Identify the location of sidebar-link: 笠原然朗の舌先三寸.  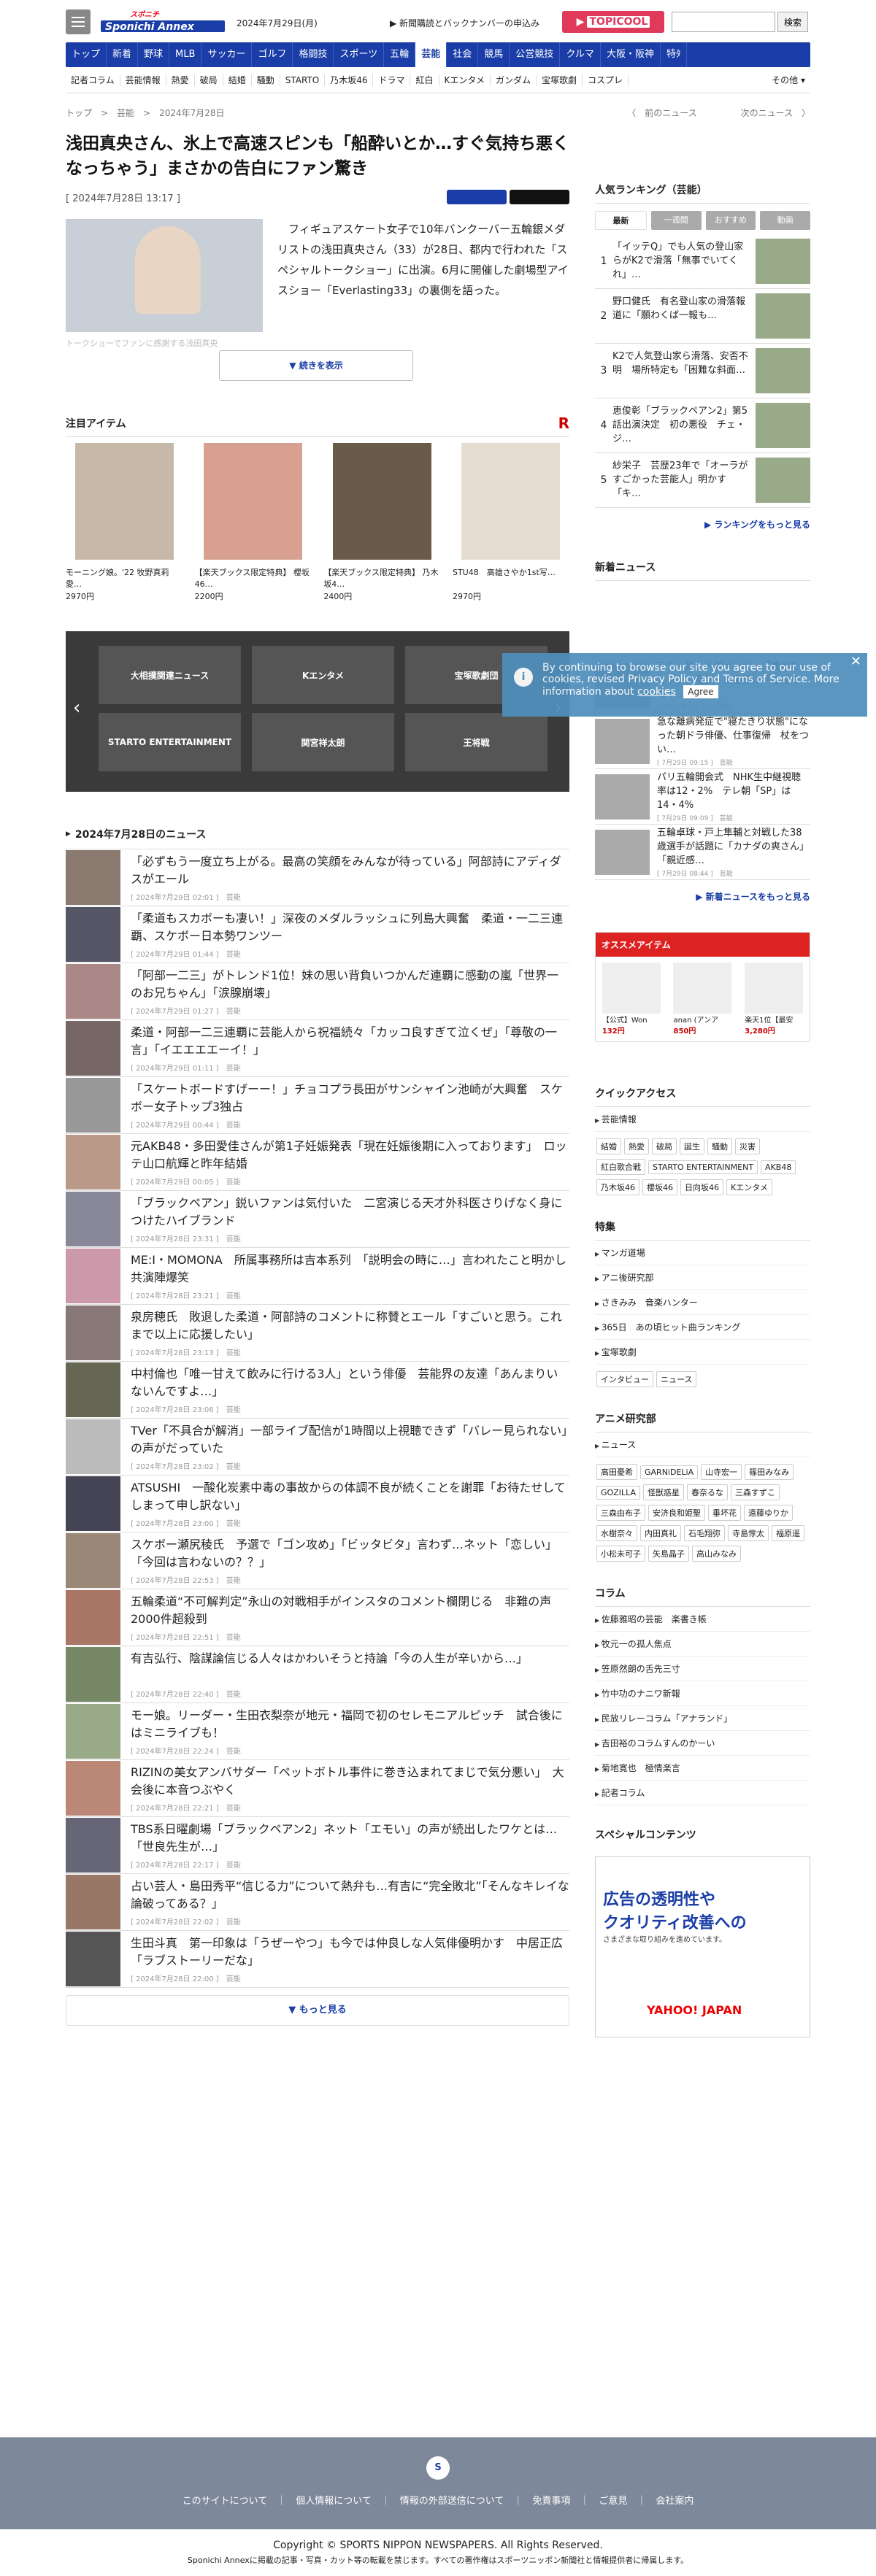
(702, 1669).